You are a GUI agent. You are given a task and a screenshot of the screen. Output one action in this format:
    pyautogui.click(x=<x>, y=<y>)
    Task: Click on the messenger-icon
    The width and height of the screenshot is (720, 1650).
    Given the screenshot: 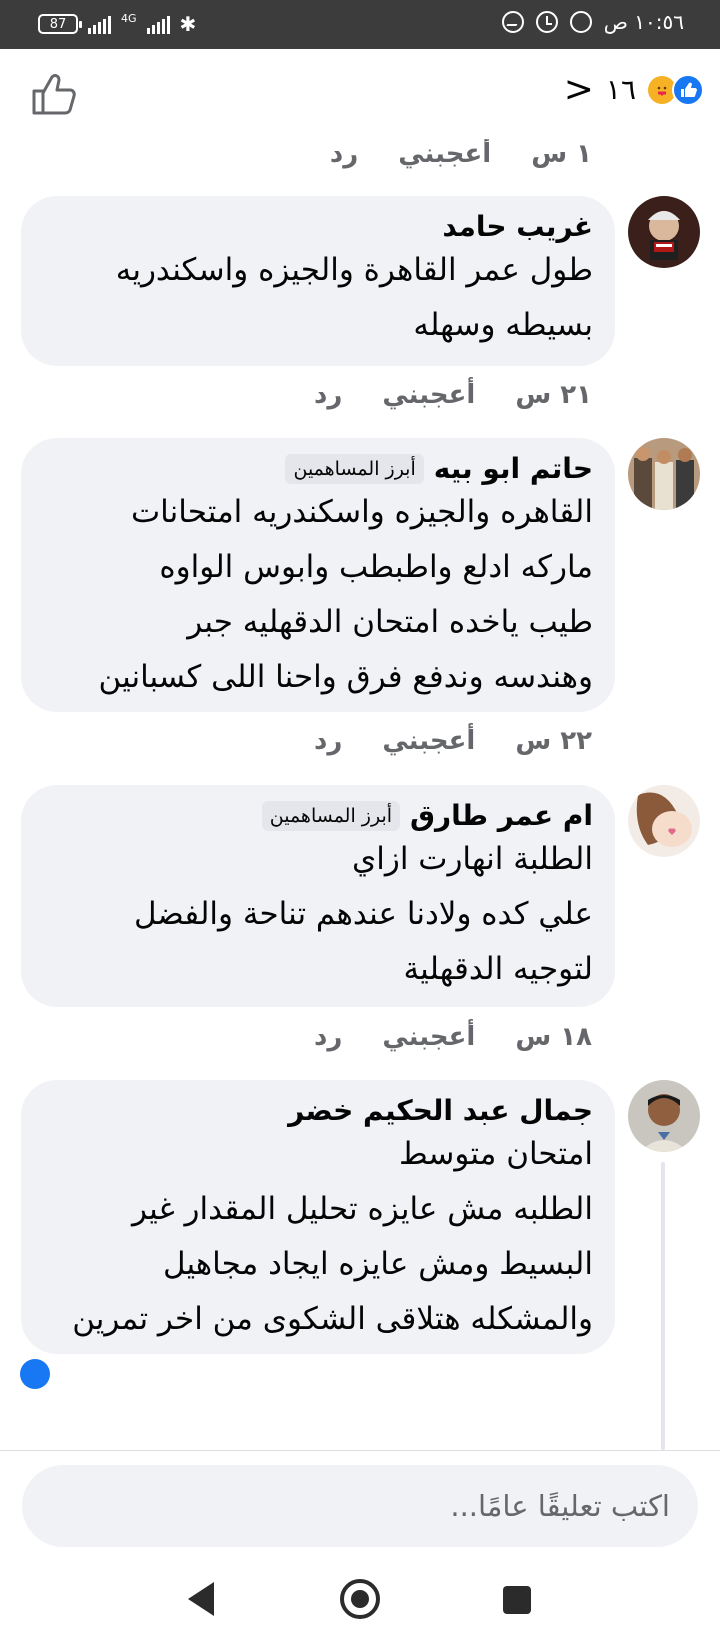 What is the action you would take?
    pyautogui.click(x=512, y=22)
    